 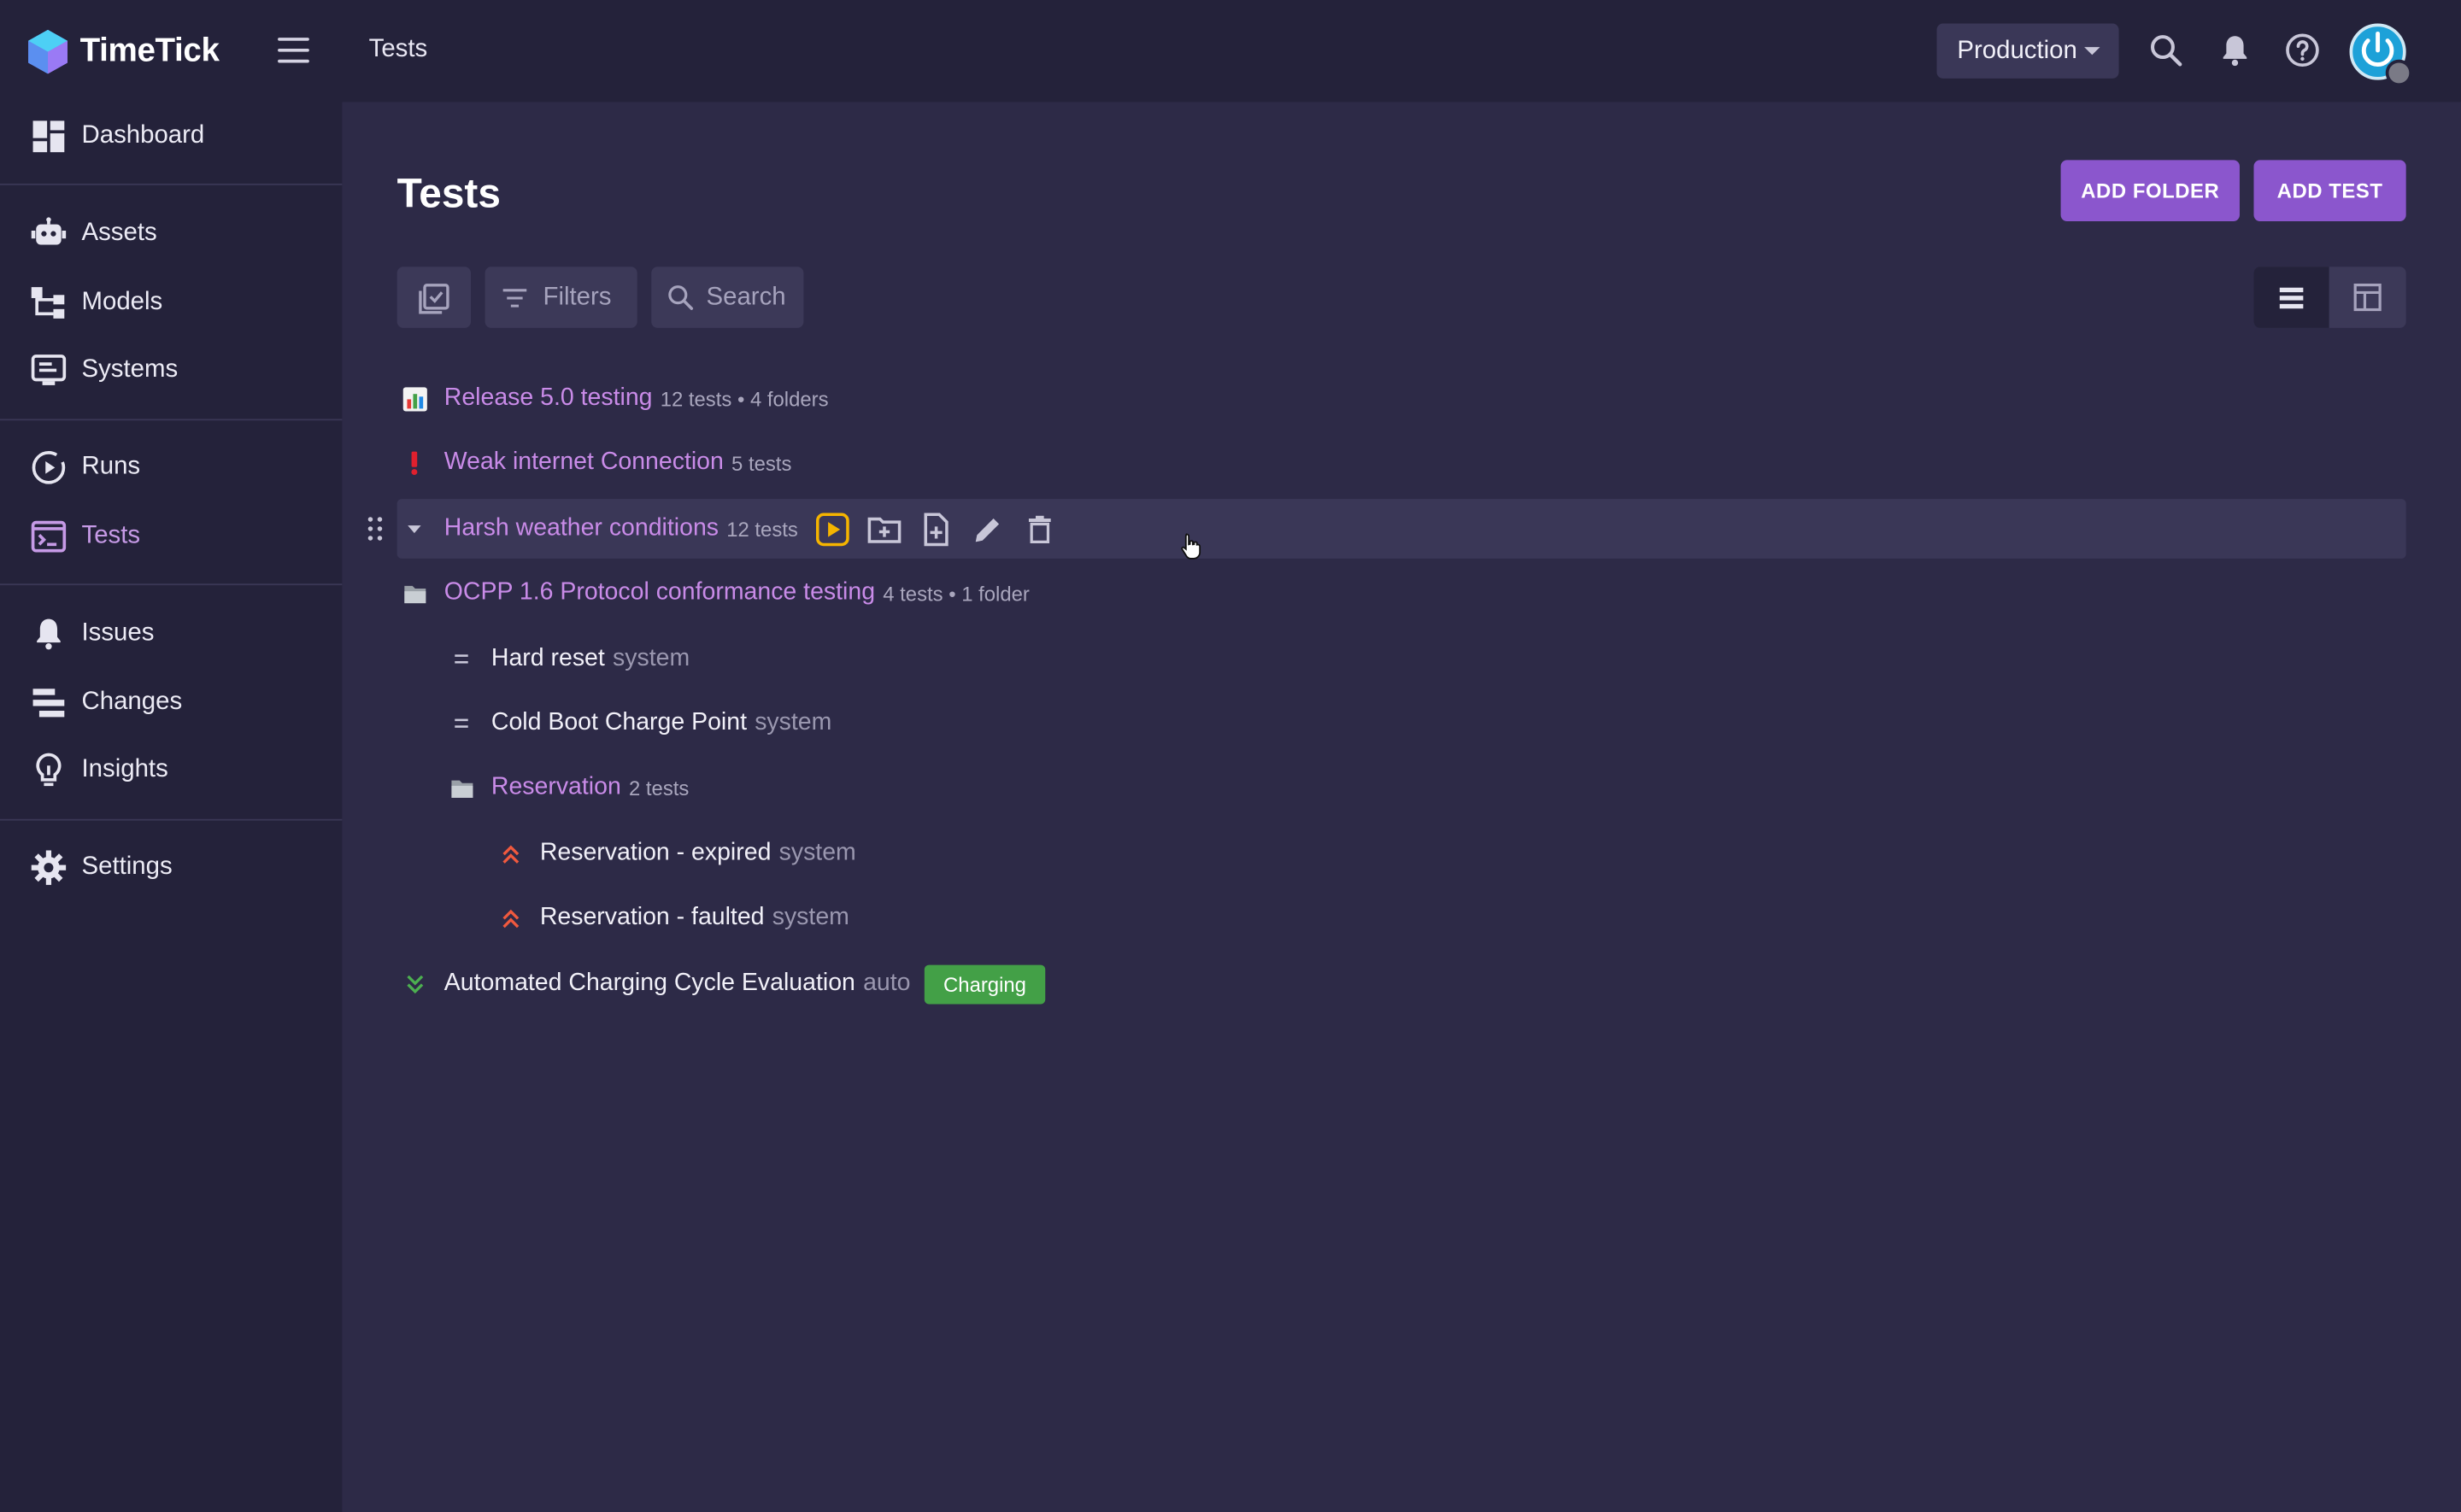 I want to click on folder-icon, so click(x=461, y=788).